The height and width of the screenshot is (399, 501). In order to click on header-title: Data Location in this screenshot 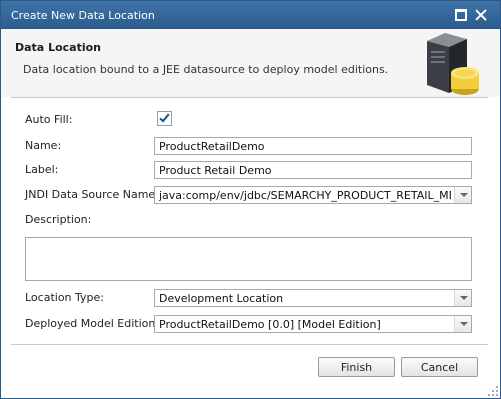, I will do `click(58, 47)`.